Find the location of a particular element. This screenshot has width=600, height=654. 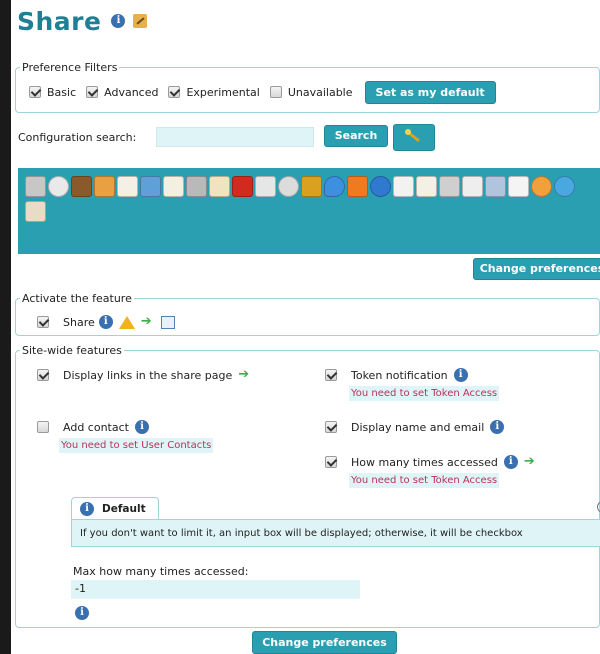

wand-button is located at coordinates (414, 137).